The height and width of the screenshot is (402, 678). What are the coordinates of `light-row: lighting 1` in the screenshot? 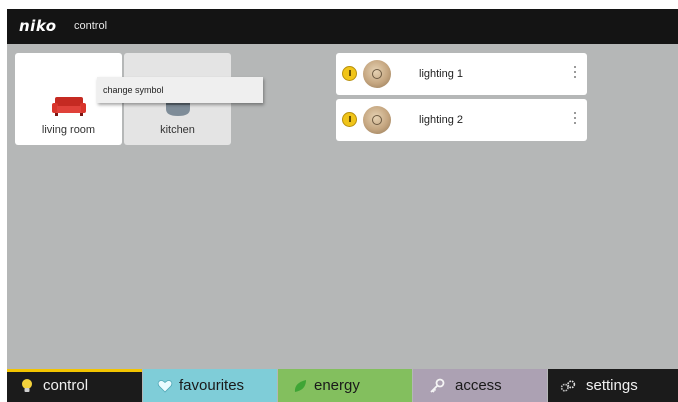 It's located at (461, 74).